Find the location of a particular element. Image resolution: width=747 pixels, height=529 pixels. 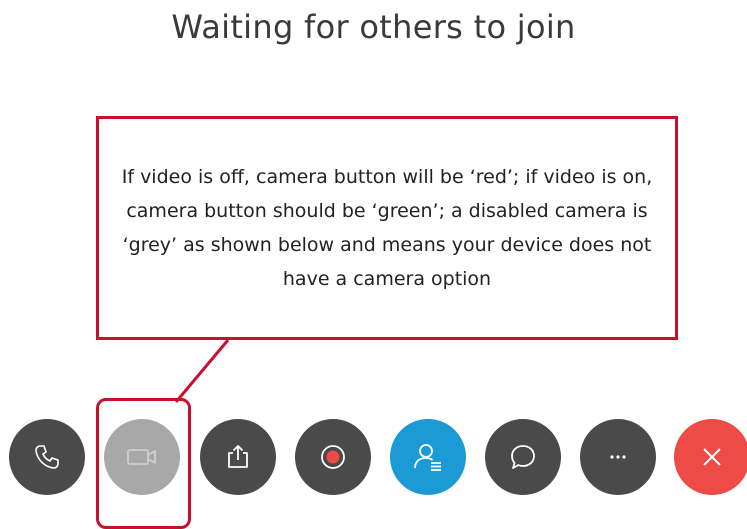

leave-meeting-button is located at coordinates (710, 457).